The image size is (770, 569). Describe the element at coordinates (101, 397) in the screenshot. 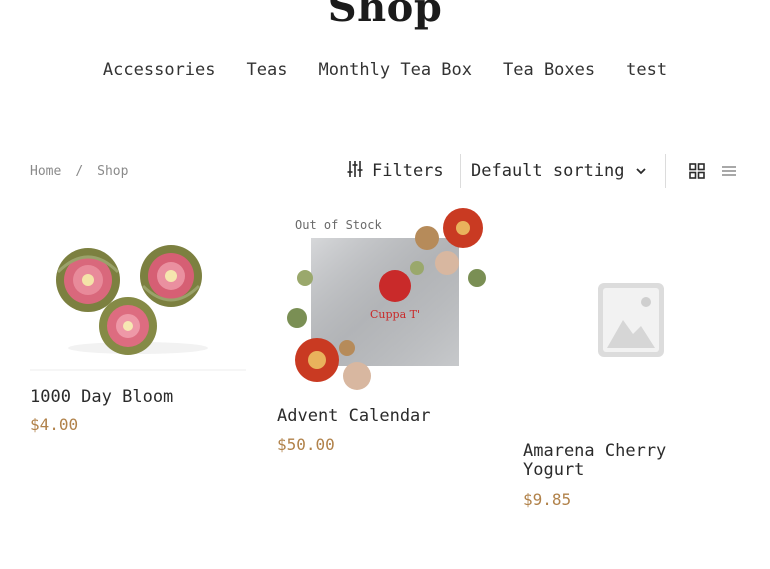

I see `product-name: 1000 Day Bloom` at that location.